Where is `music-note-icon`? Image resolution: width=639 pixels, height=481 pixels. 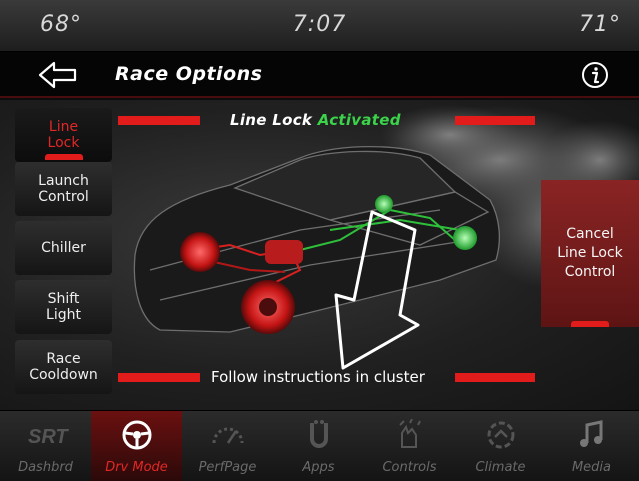
music-note-icon is located at coordinates (591, 433).